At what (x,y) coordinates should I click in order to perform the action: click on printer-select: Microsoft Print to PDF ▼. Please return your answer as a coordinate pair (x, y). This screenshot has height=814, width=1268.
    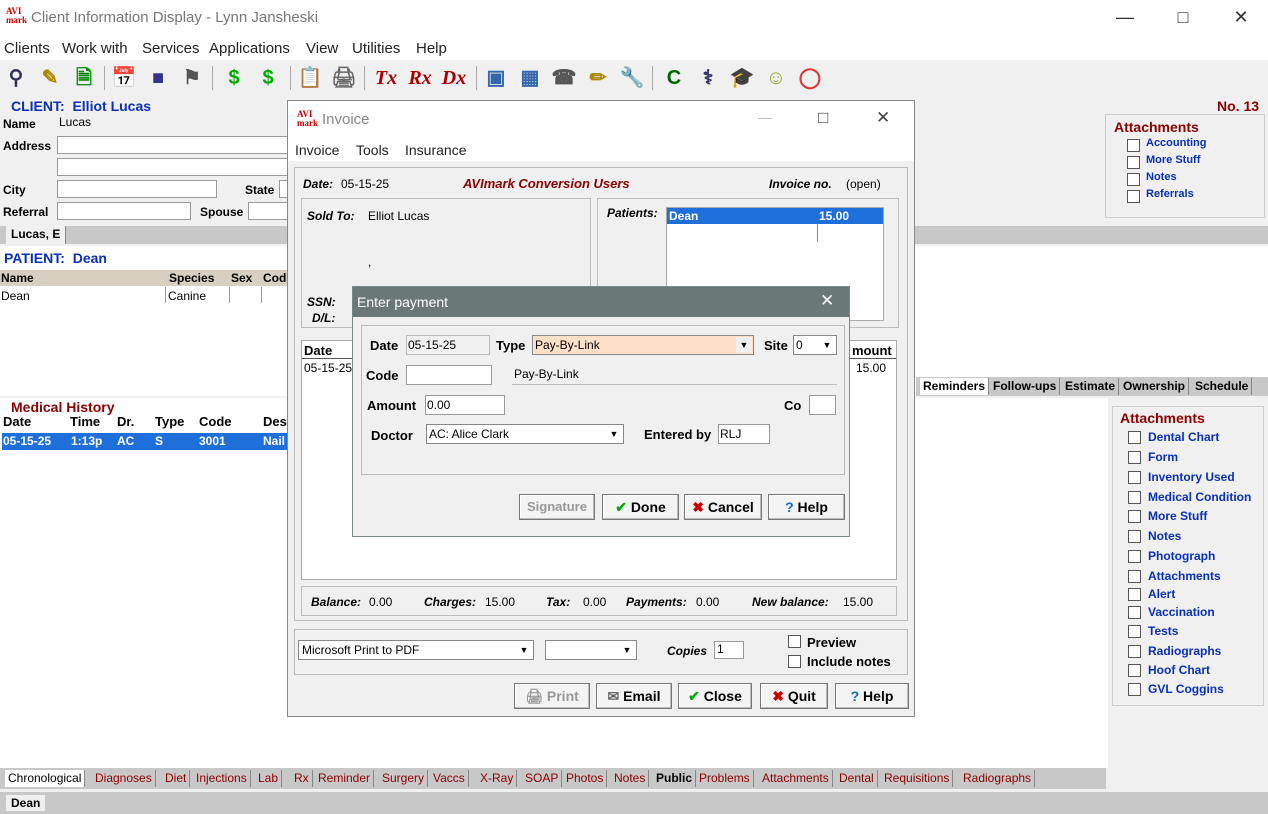
    Looking at the image, I should click on (416, 650).